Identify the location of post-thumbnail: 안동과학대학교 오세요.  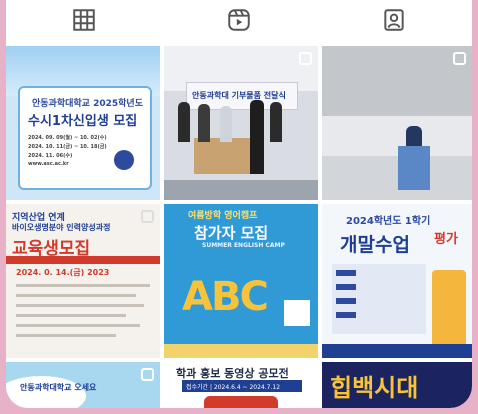
(83, 385).